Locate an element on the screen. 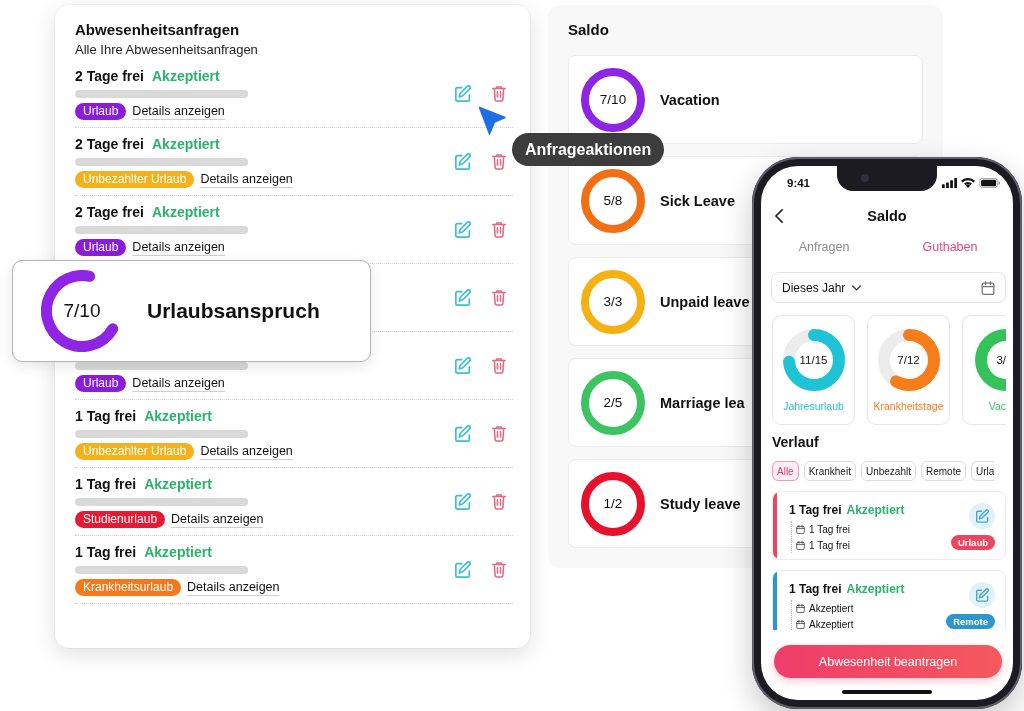 The width and height of the screenshot is (1024, 711). balance-value: 3/3 is located at coordinates (613, 301).